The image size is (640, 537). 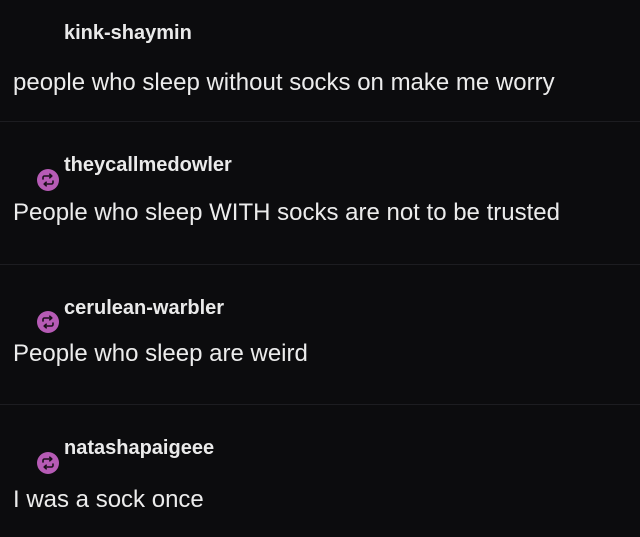 What do you see at coordinates (108, 499) in the screenshot?
I see `post-text: I was a sock once` at bounding box center [108, 499].